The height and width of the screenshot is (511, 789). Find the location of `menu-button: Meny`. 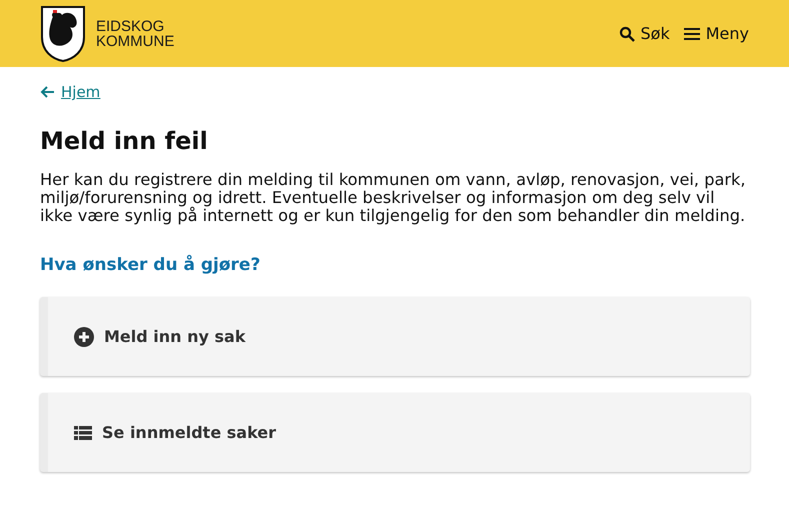

menu-button: Meny is located at coordinates (716, 33).